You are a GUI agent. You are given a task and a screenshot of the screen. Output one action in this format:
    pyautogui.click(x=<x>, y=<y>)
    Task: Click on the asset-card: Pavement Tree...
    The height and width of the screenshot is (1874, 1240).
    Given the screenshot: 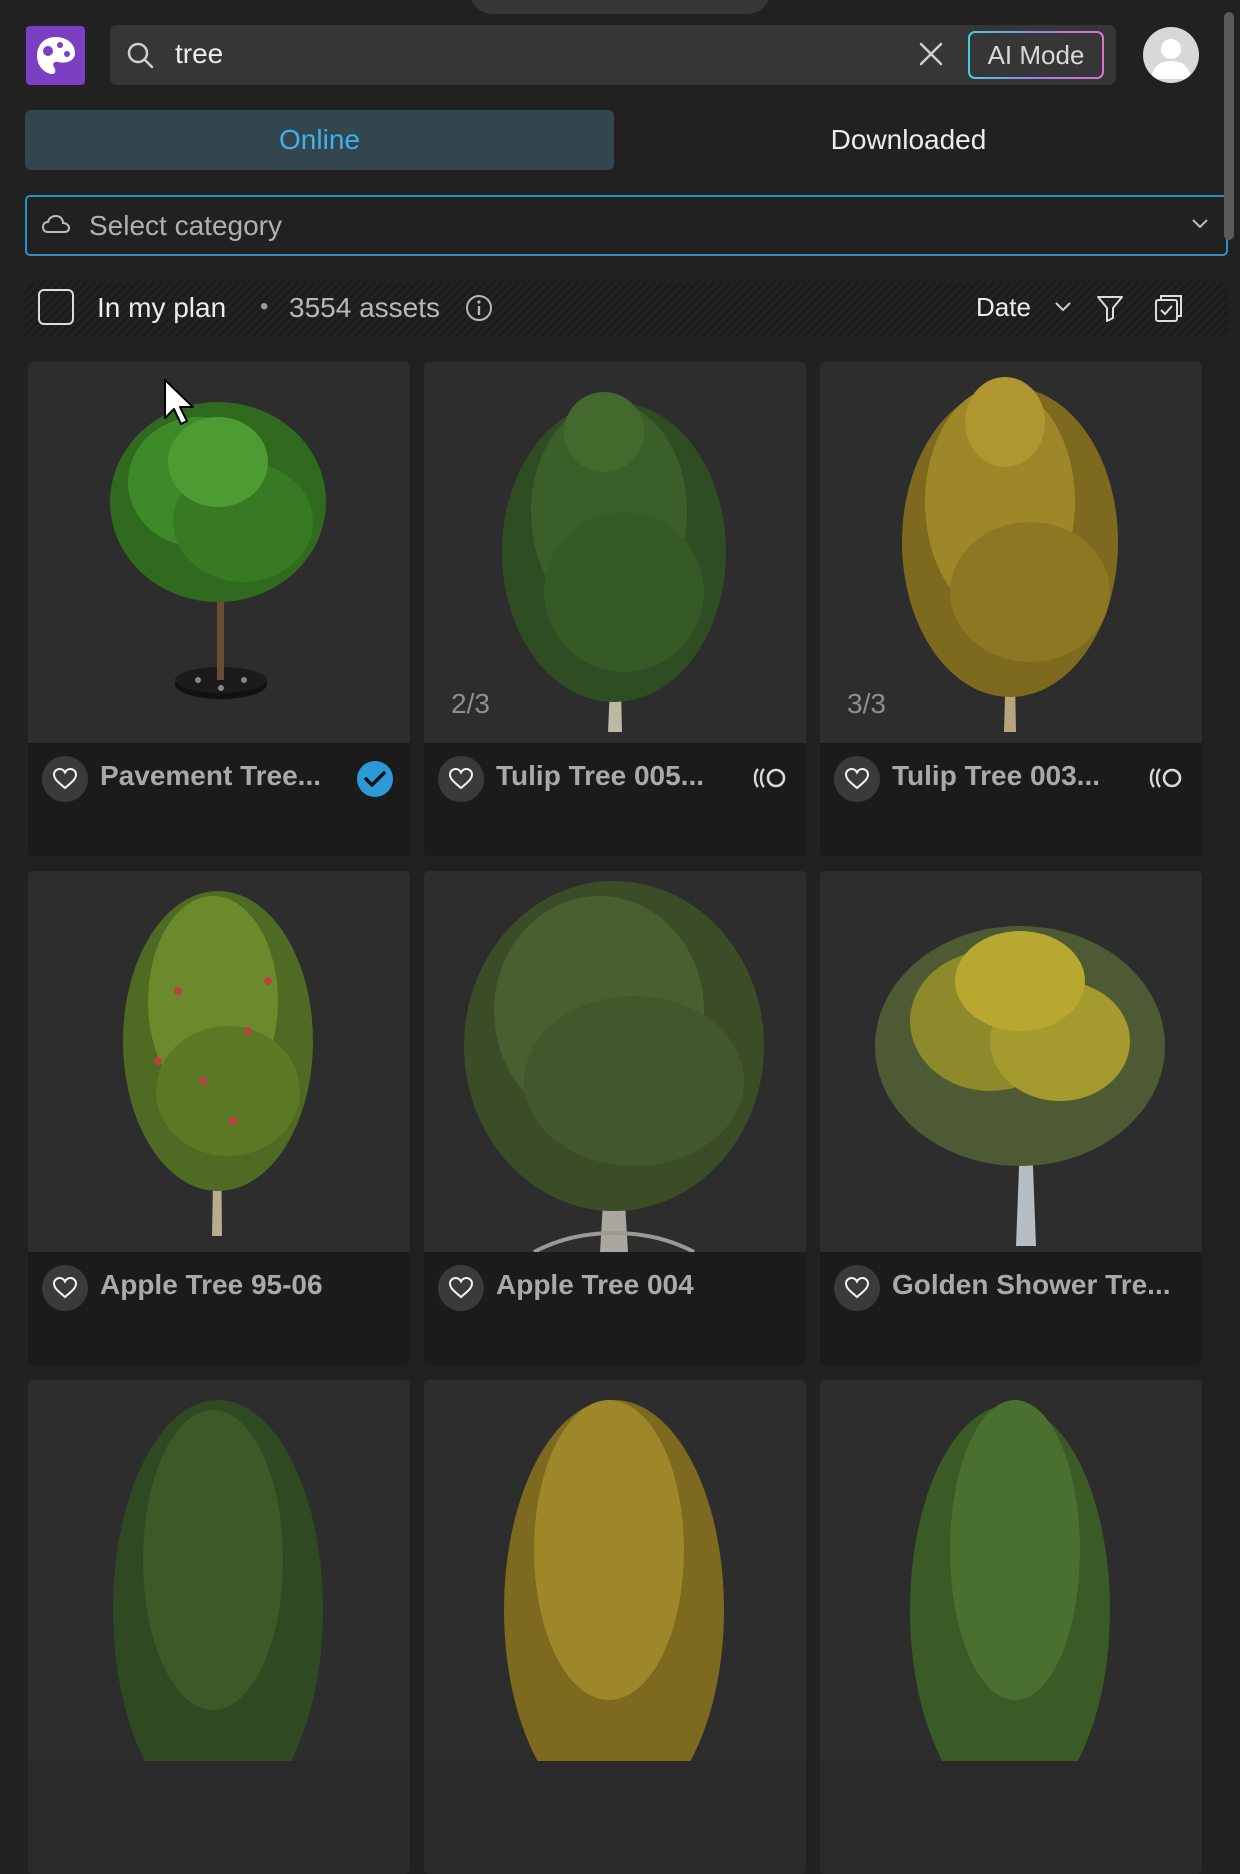 What is the action you would take?
    pyautogui.click(x=219, y=609)
    